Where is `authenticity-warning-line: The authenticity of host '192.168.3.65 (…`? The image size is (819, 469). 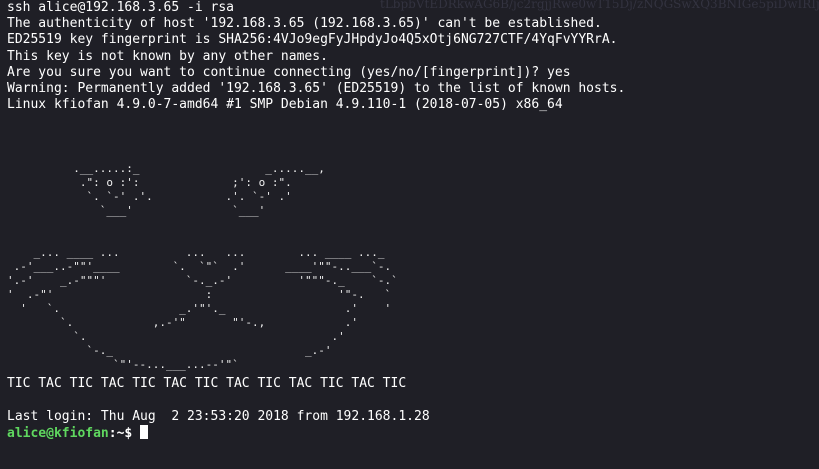
authenticity-warning-line: The authenticity of host '192.168.3.65 (… is located at coordinates (304, 24).